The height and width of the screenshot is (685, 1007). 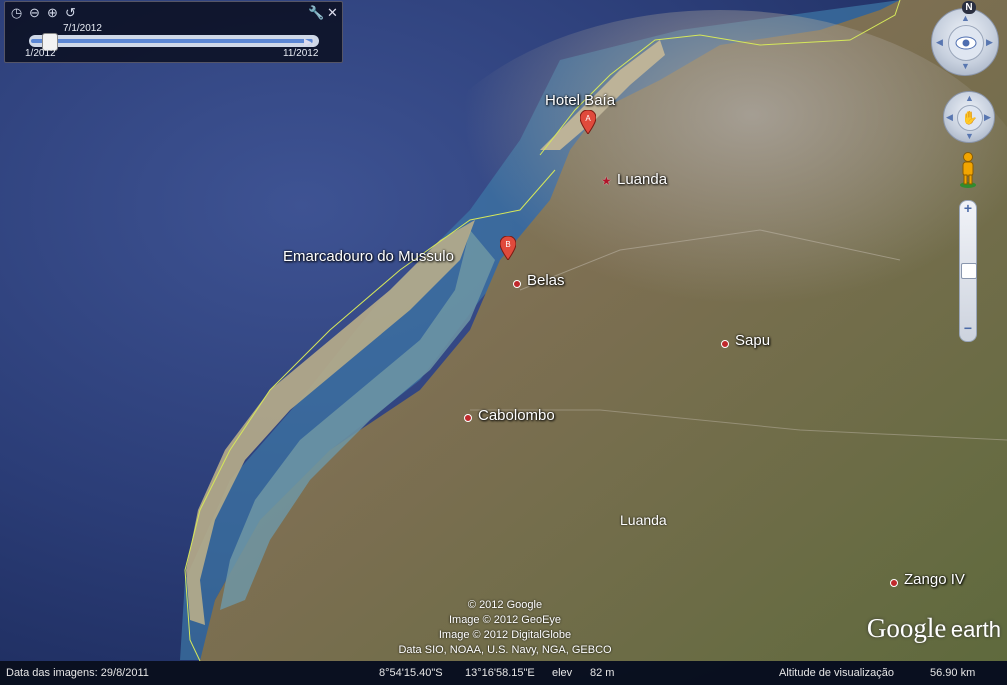 I want to click on copyright-data-sources: Data SIO, NOAA, U.S. Navy, NGA, GEBCO, so click(x=505, y=650).